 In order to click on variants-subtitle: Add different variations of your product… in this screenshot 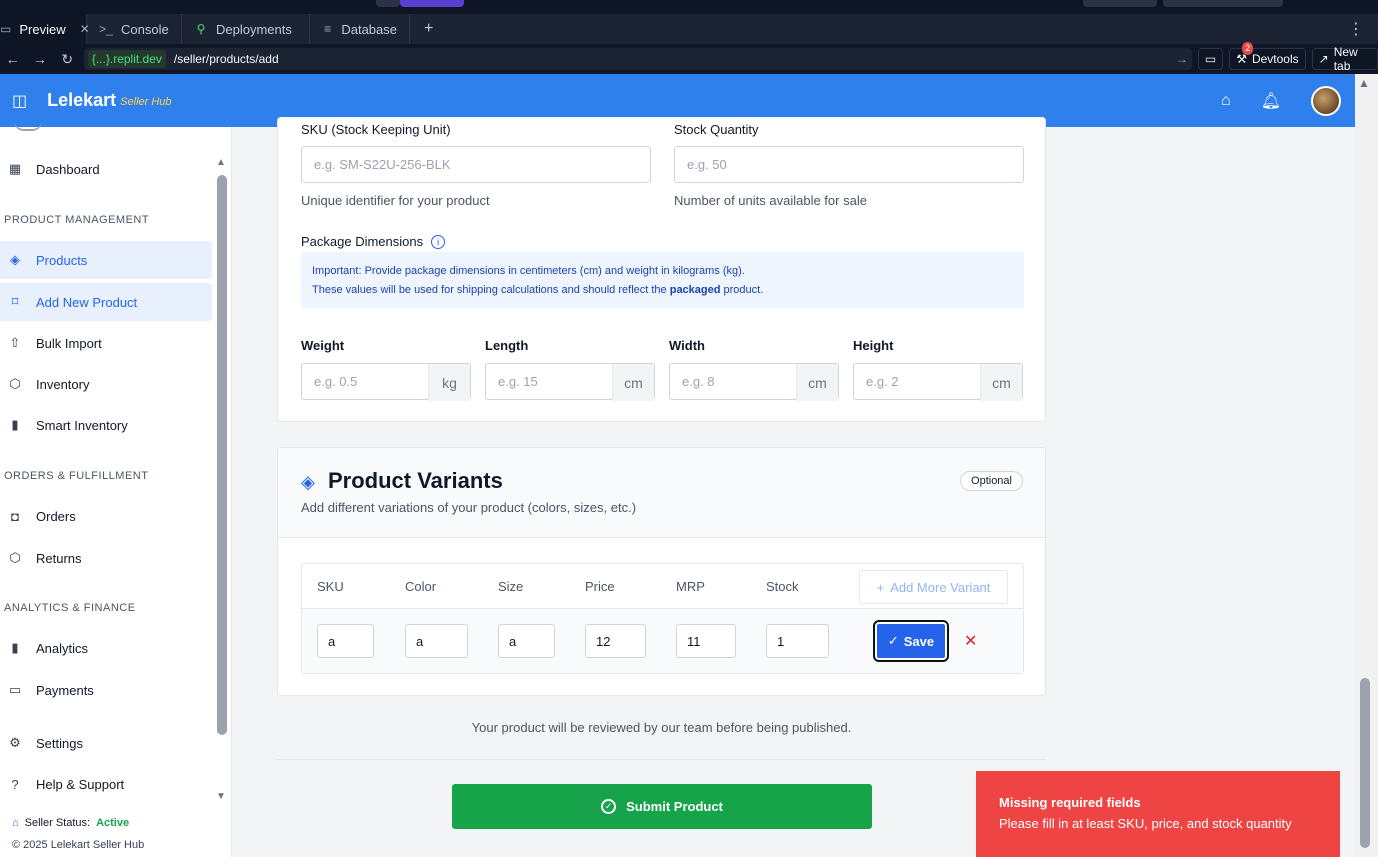, I will do `click(469, 507)`.